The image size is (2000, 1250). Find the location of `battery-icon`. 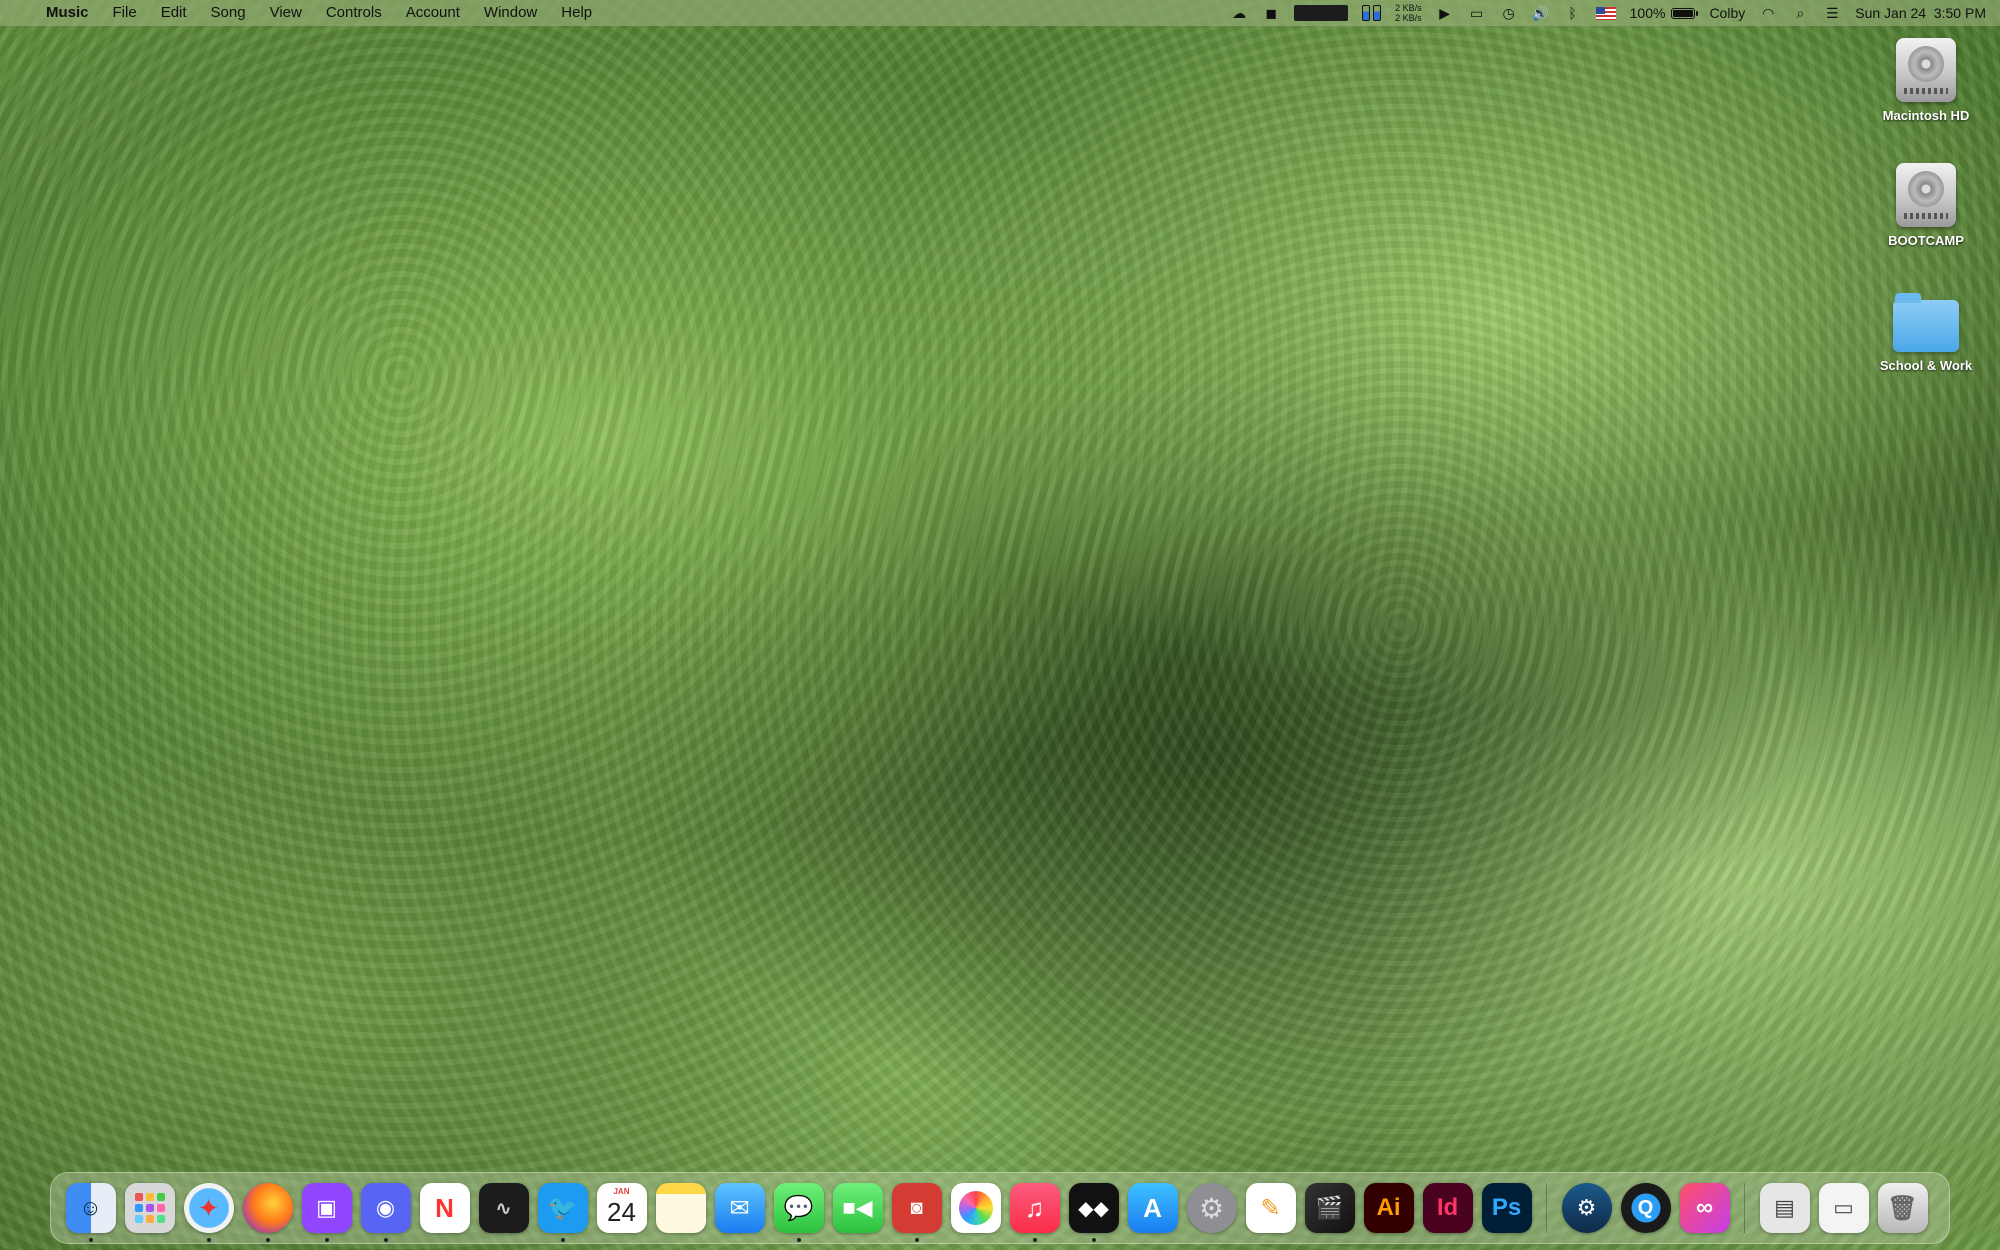

battery-icon is located at coordinates (1685, 13).